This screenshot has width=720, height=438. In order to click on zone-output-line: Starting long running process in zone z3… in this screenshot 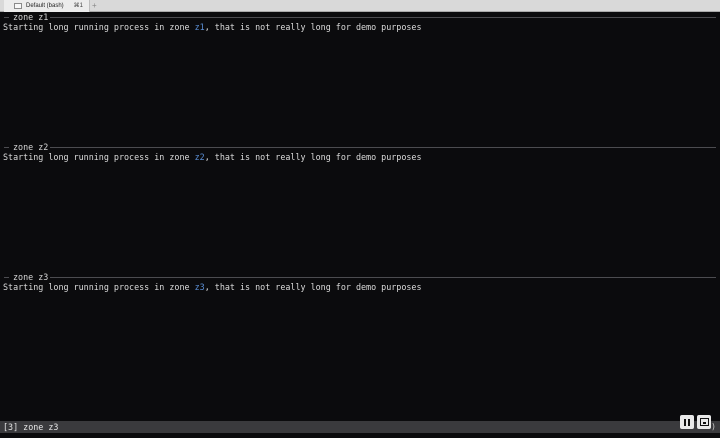, I will do `click(212, 287)`.